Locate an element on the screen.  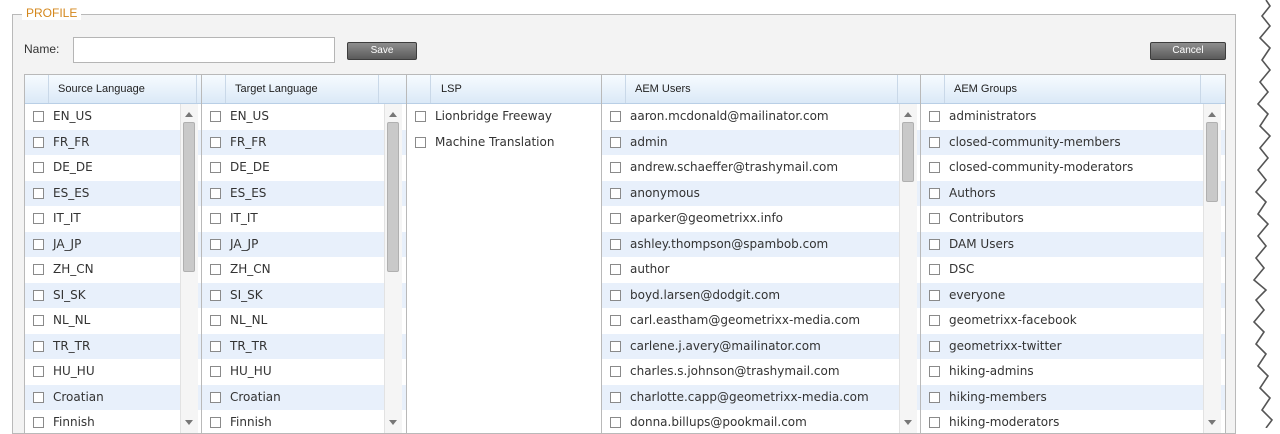
list-item: aaron.mcdonald@mailinator.com is located at coordinates (761, 117).